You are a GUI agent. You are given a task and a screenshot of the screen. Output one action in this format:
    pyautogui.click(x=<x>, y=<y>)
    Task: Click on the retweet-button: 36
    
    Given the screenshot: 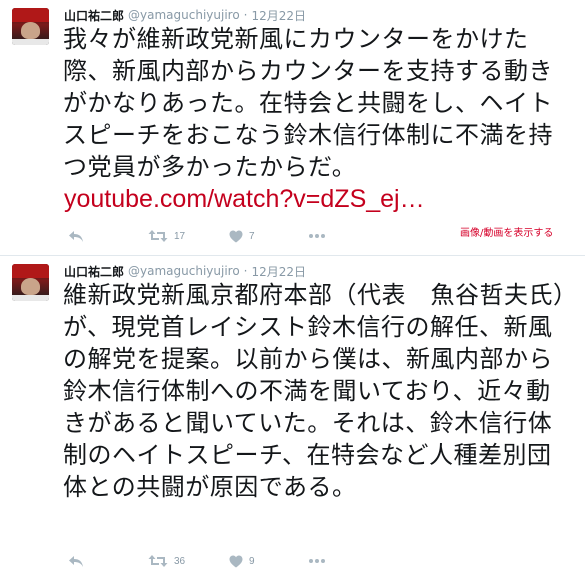 What is the action you would take?
    pyautogui.click(x=166, y=561)
    